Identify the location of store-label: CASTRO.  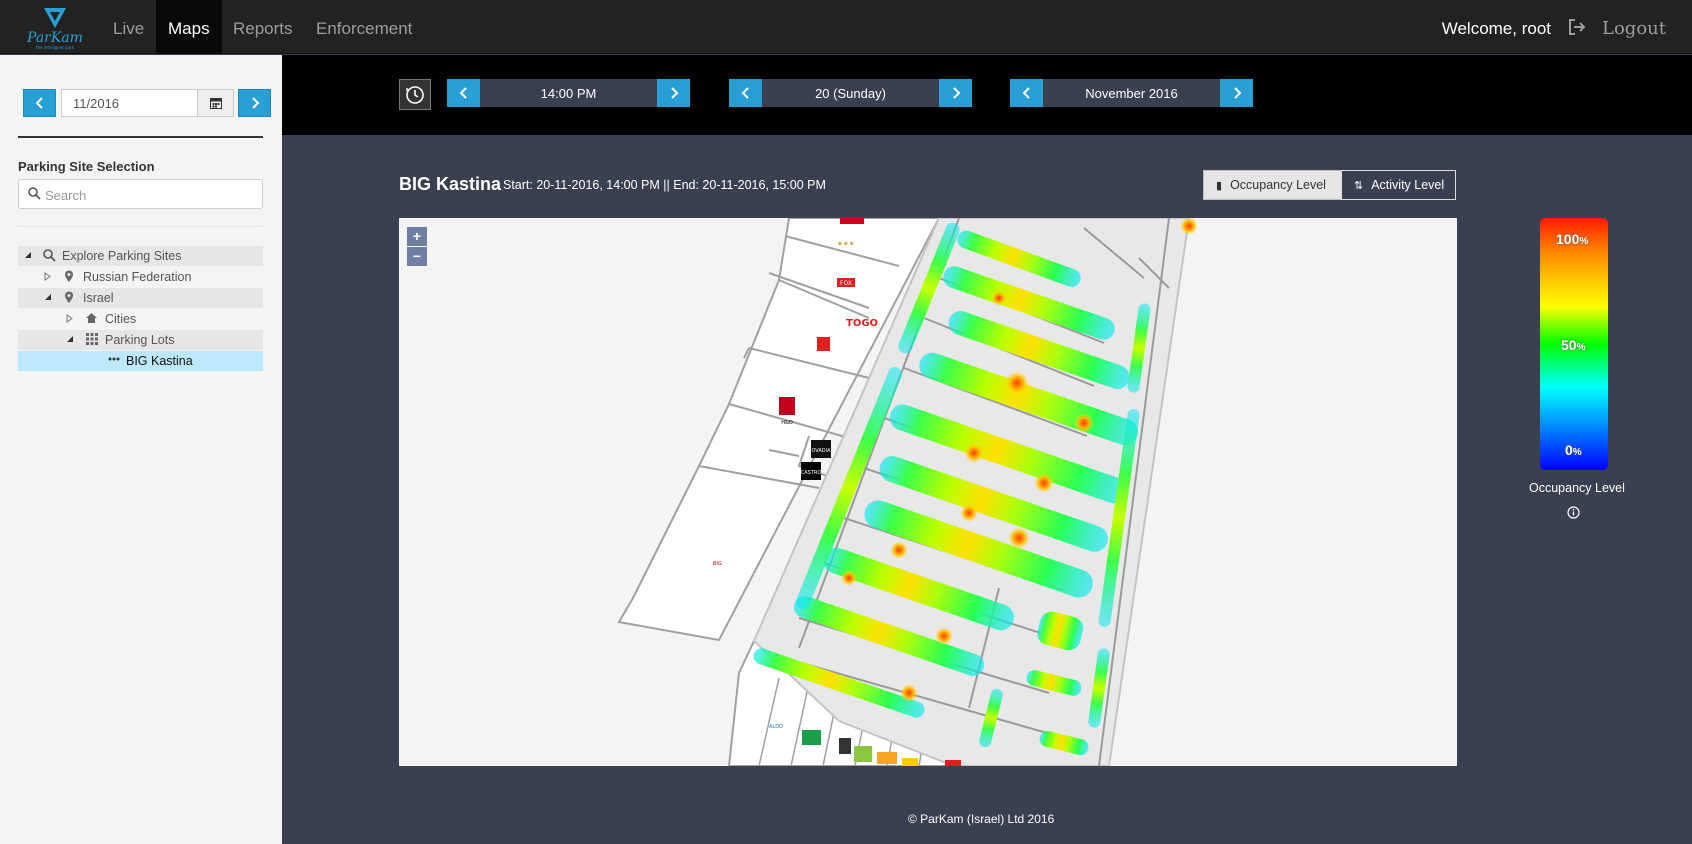
(811, 473).